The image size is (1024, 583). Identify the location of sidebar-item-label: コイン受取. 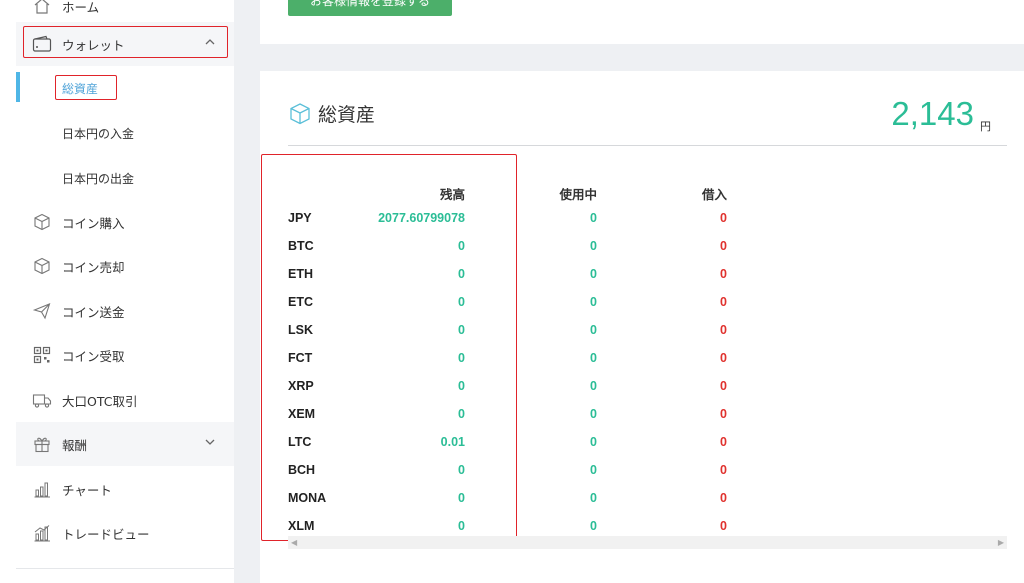
(93, 356).